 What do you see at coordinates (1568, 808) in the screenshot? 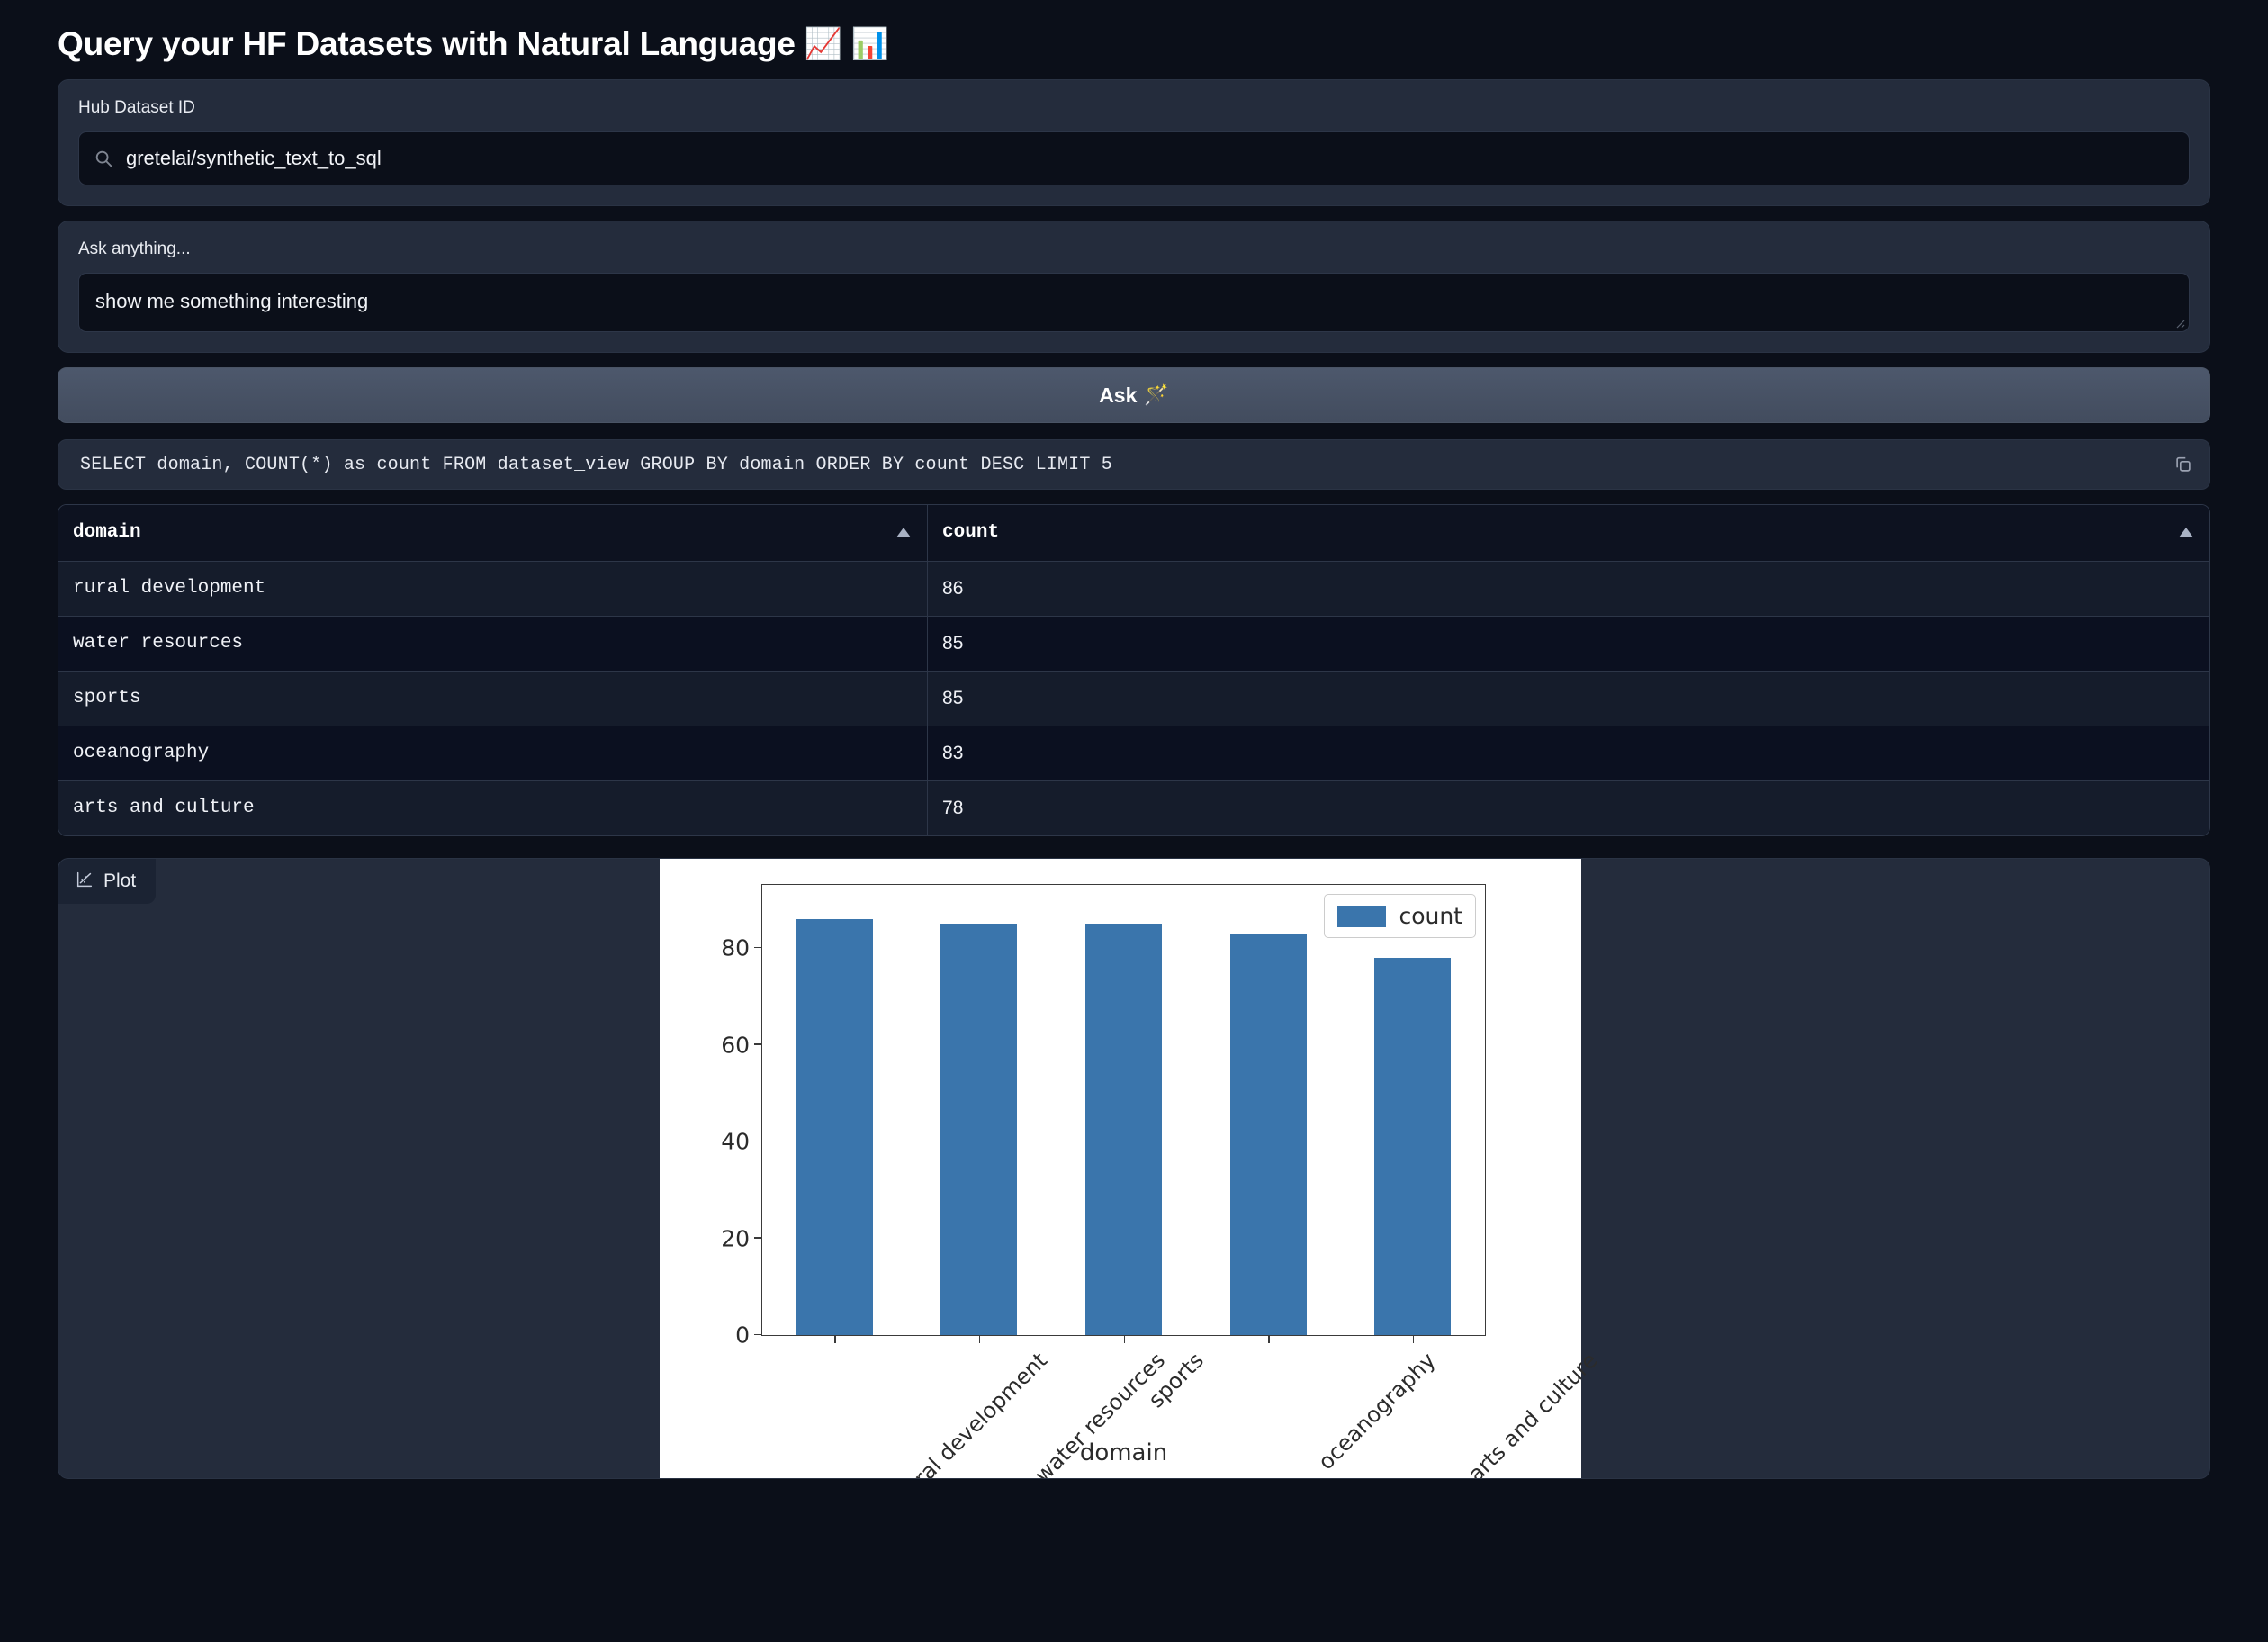
I see `cell-count: 78` at bounding box center [1568, 808].